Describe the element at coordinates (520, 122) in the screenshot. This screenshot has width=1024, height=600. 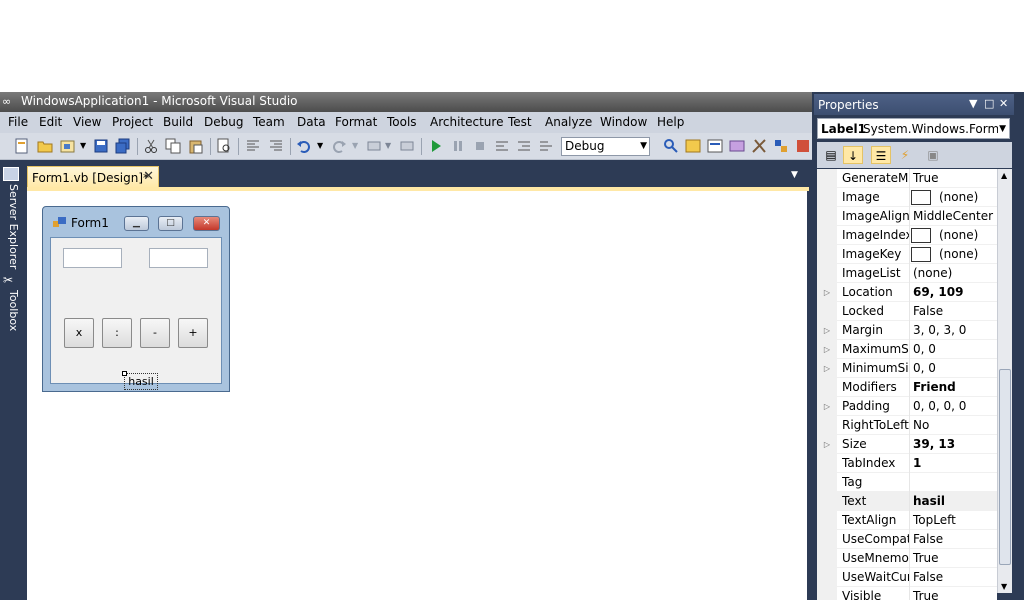
I see `menu-test: Test` at that location.